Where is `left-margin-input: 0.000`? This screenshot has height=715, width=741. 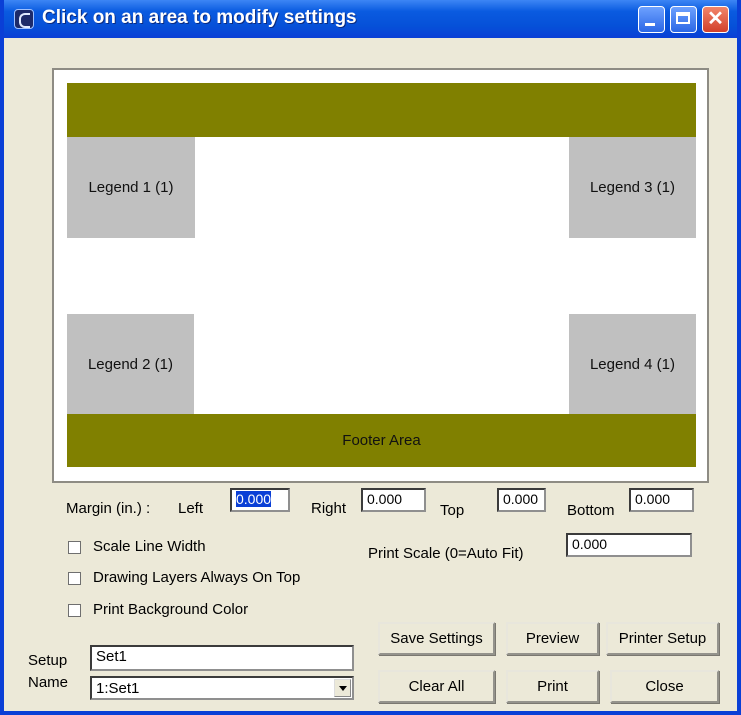 left-margin-input: 0.000 is located at coordinates (260, 500).